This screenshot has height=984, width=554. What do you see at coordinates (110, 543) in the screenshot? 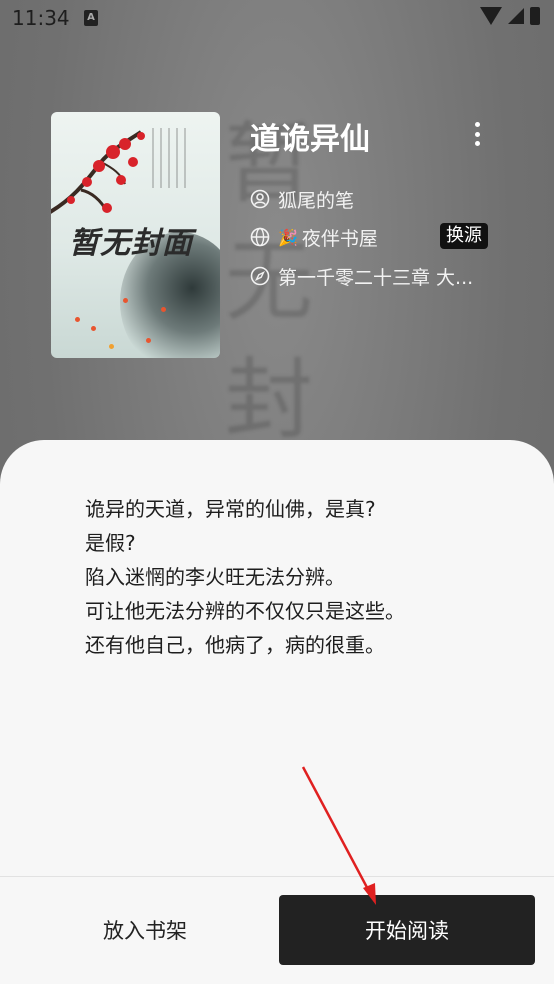
I see `intro-line: 是假?` at bounding box center [110, 543].